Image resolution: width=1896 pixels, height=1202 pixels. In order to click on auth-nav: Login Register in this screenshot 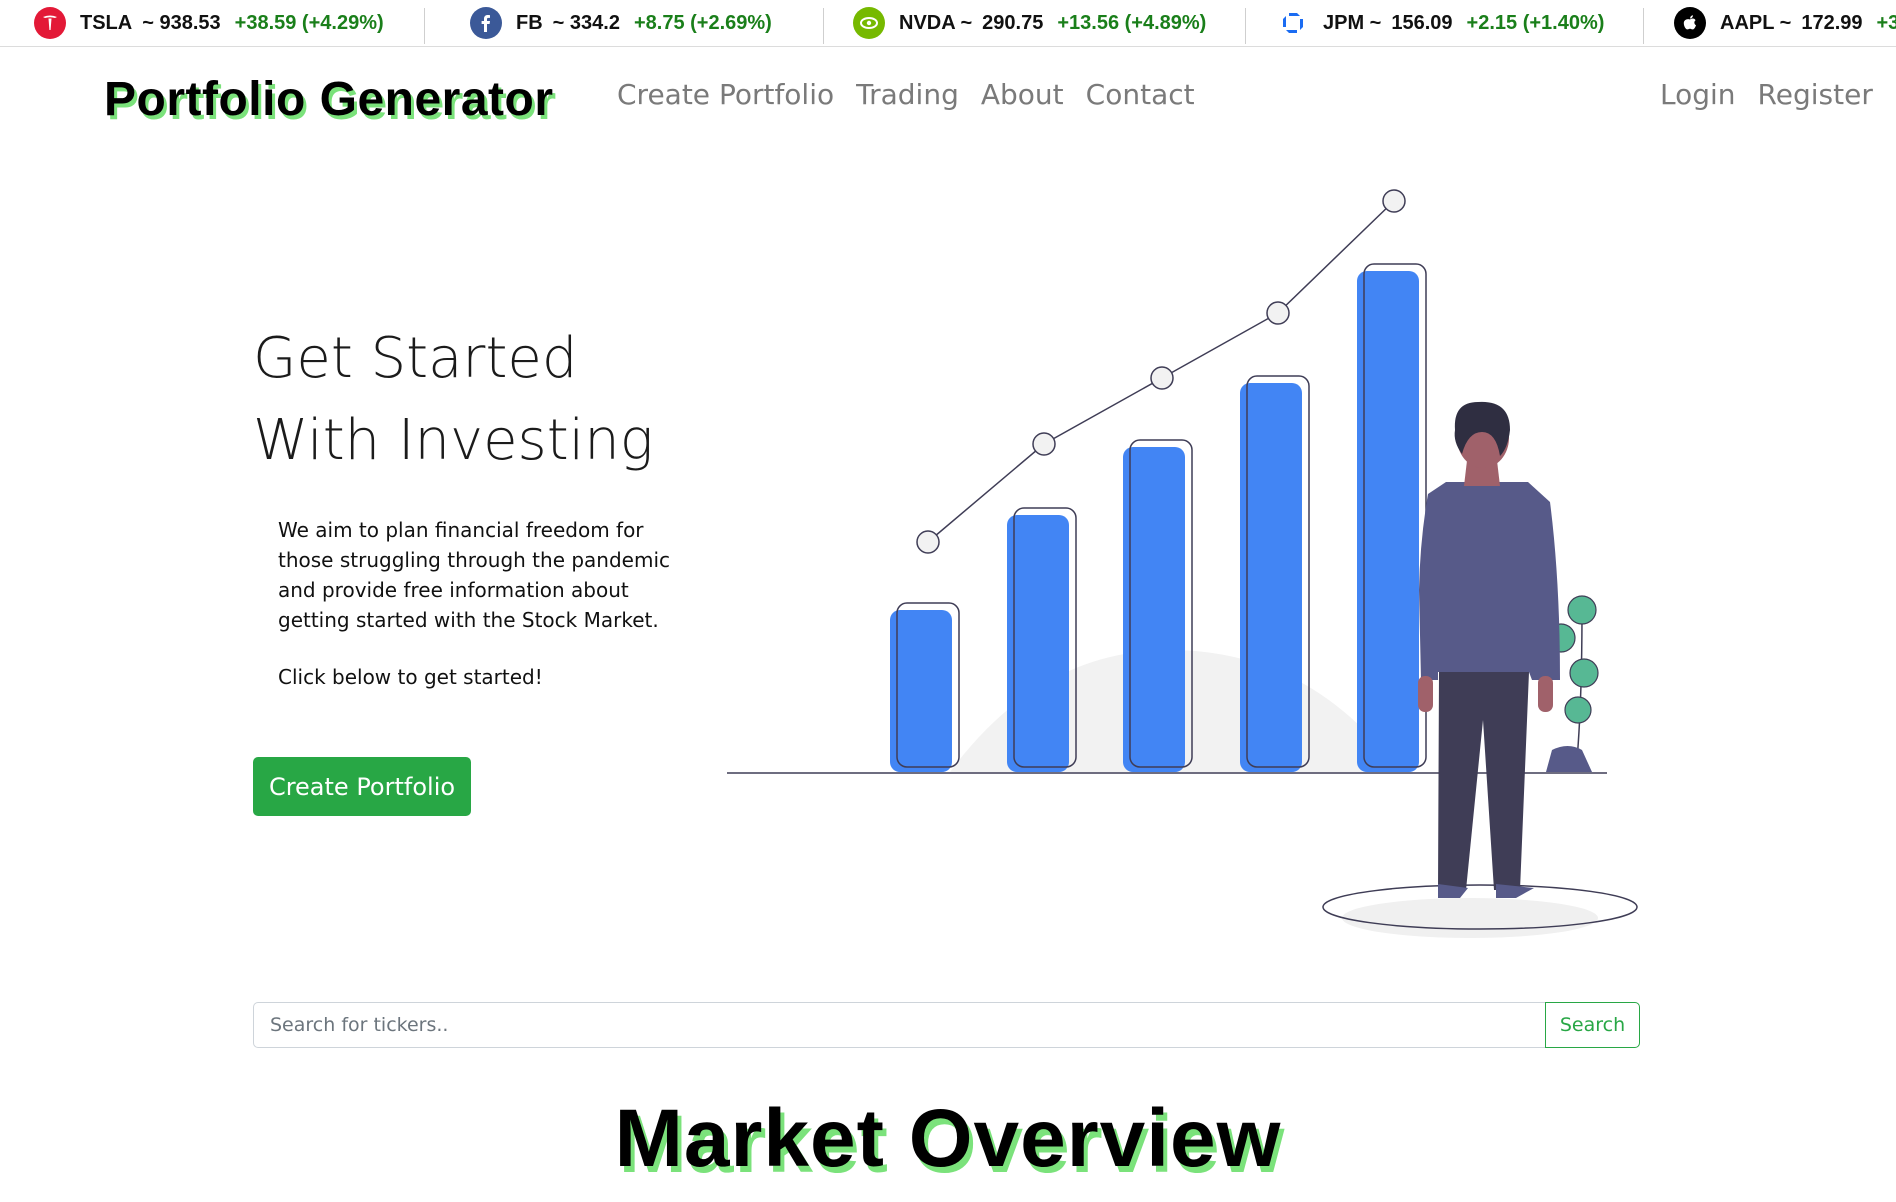, I will do `click(1766, 94)`.